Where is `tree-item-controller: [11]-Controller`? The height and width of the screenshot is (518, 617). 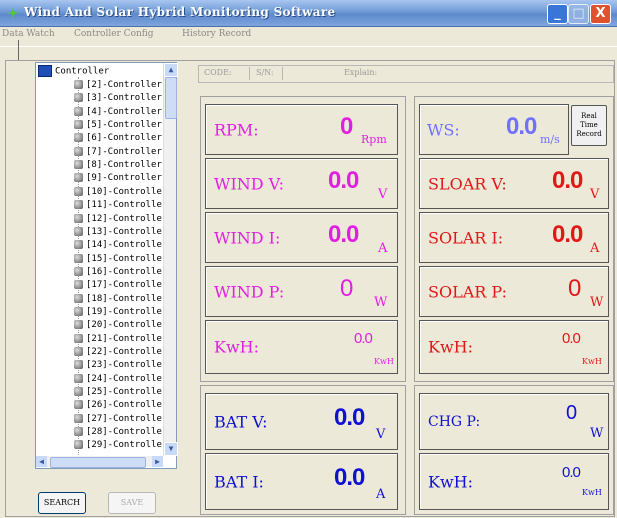
tree-item-controller: [11]-Controller is located at coordinates (120, 205).